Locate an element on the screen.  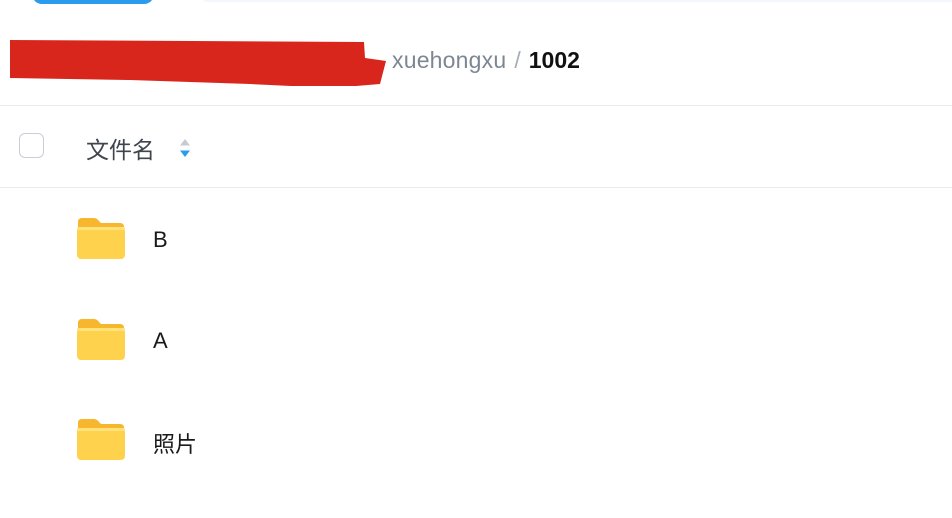
top-search-bar is located at coordinates (576, 1).